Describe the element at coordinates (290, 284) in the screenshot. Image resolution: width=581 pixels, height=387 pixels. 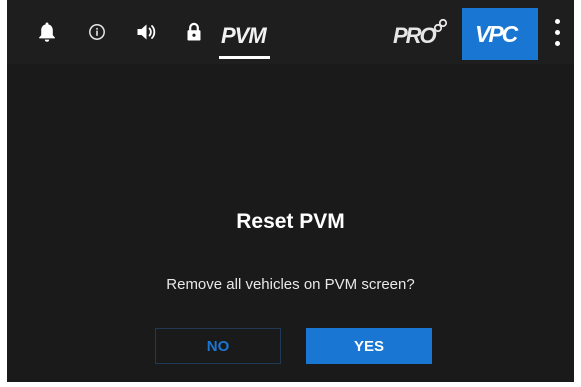
I see `dialog-message: Remove all vehicles on PVM screen?` at that location.